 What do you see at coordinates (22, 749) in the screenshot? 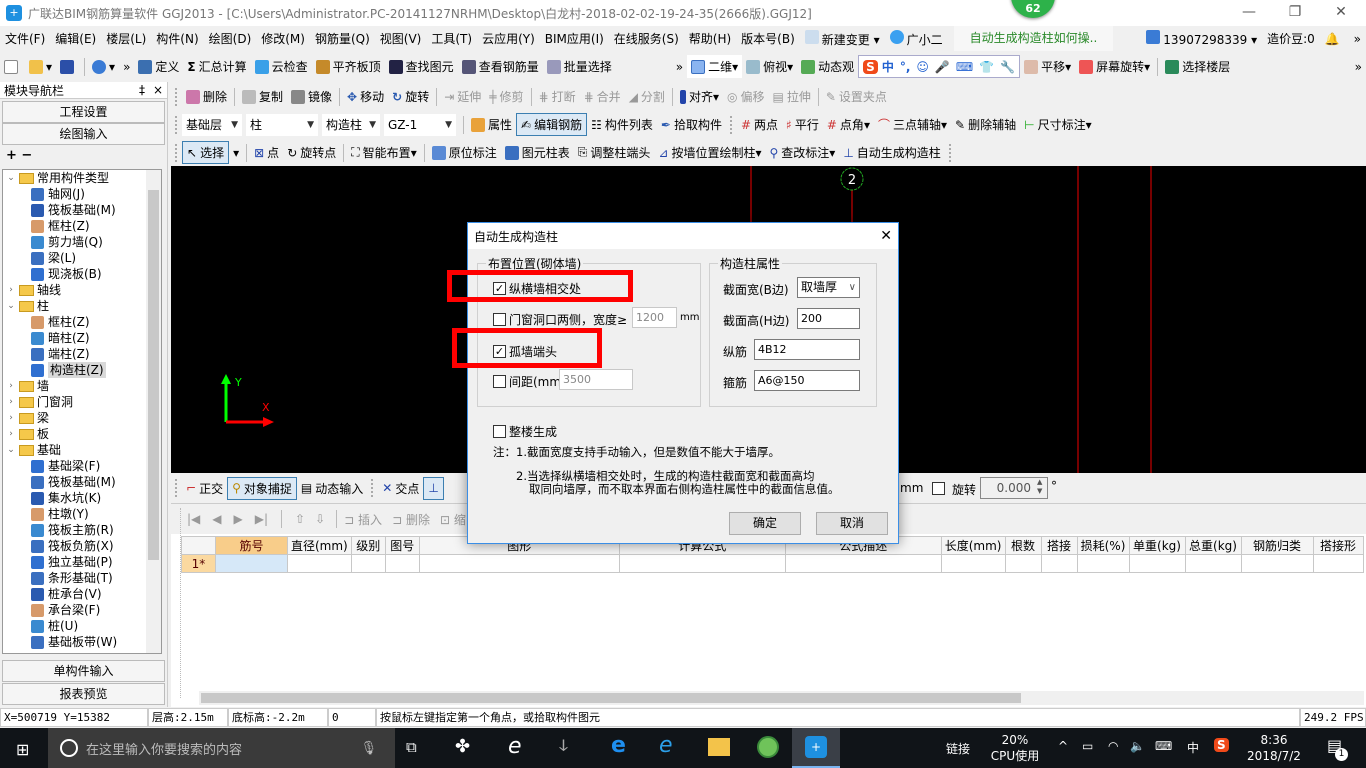
I see `windows-start-icon: ⊞` at bounding box center [22, 749].